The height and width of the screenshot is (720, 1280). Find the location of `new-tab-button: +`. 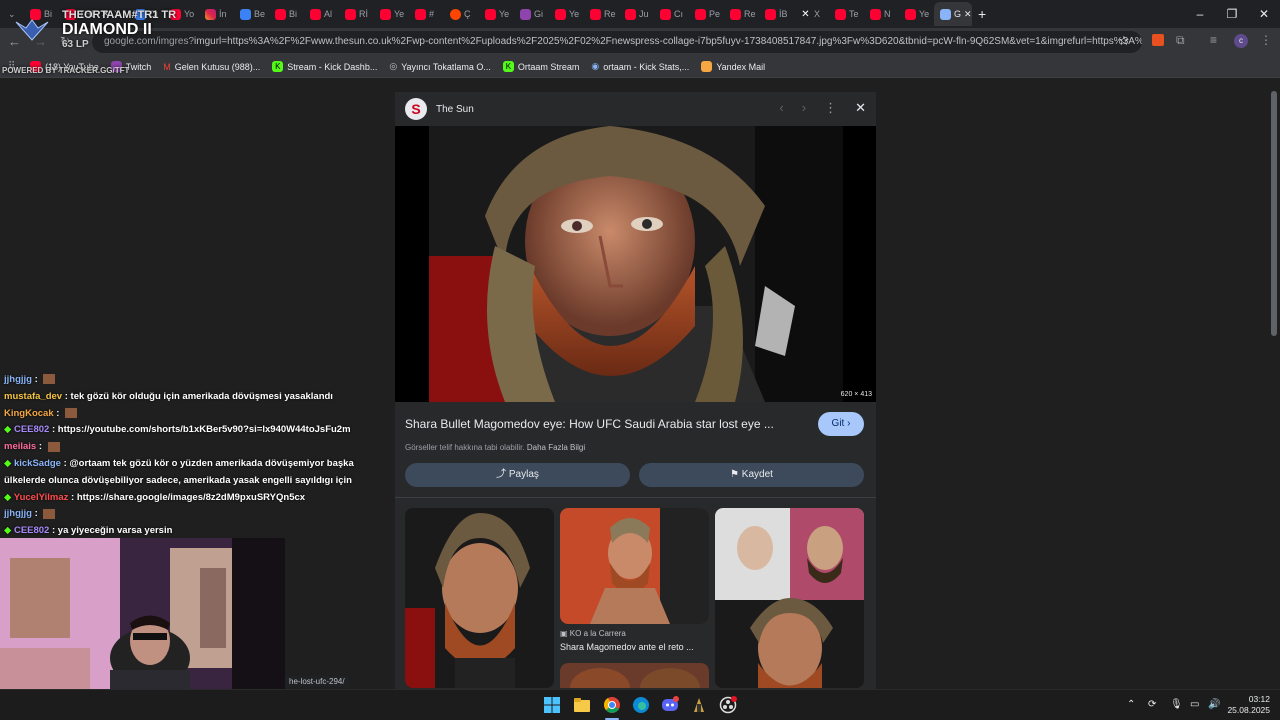

new-tab-button: + is located at coordinates (984, 14).